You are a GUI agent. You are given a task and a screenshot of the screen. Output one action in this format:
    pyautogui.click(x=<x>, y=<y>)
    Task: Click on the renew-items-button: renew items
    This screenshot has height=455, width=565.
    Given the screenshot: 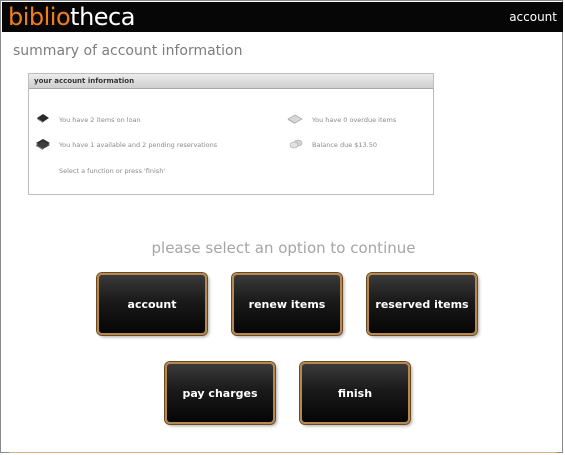 What is the action you would take?
    pyautogui.click(x=287, y=304)
    